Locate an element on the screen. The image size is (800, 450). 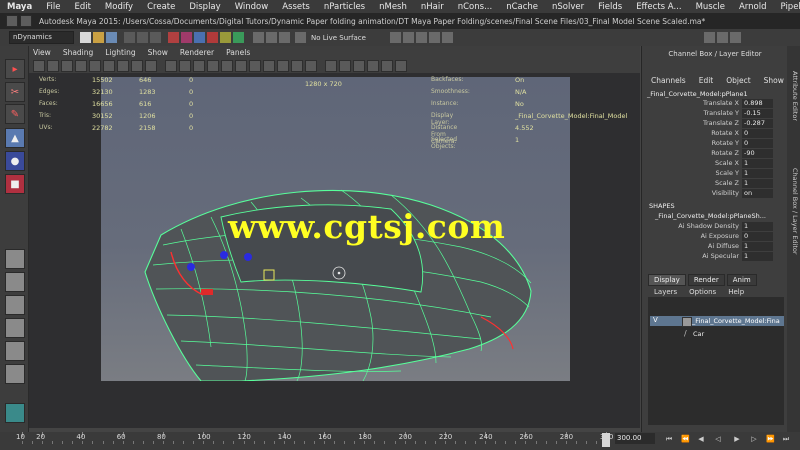
menu-item-display: Display is located at coordinates (204, 7).